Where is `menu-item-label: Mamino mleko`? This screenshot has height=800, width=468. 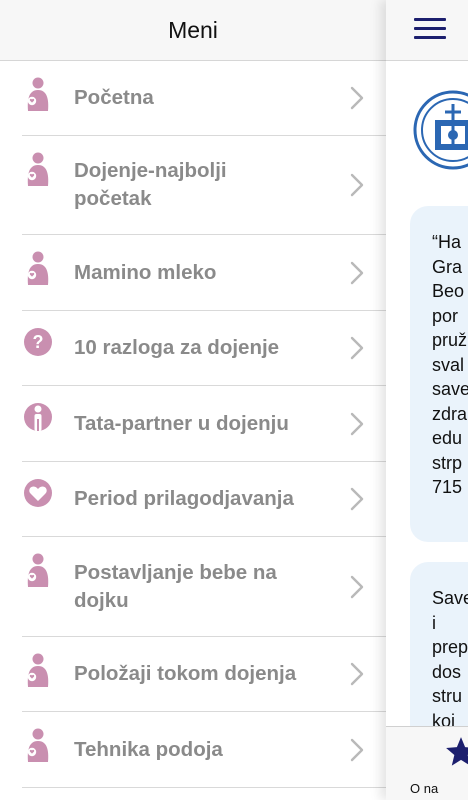 menu-item-label: Mamino mleko is located at coordinates (145, 272).